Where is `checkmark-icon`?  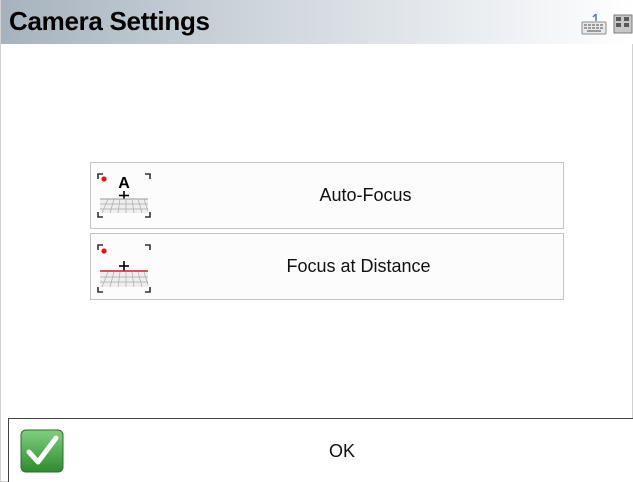
checkmark-icon is located at coordinates (42, 451).